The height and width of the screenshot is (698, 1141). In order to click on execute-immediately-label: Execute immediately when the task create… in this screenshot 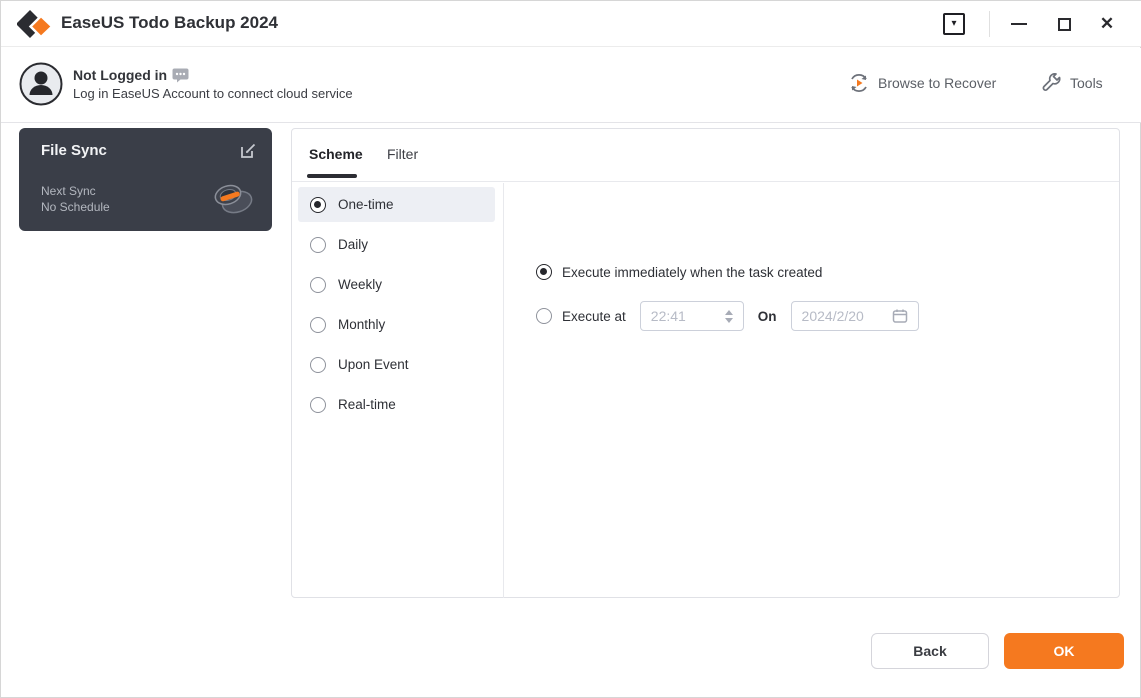, I will do `click(692, 272)`.